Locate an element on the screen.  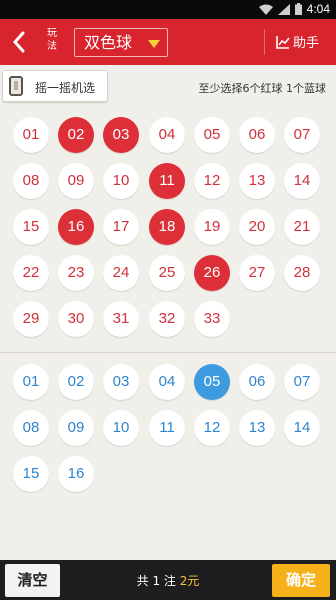
blue-ball: 11 is located at coordinates (167, 428).